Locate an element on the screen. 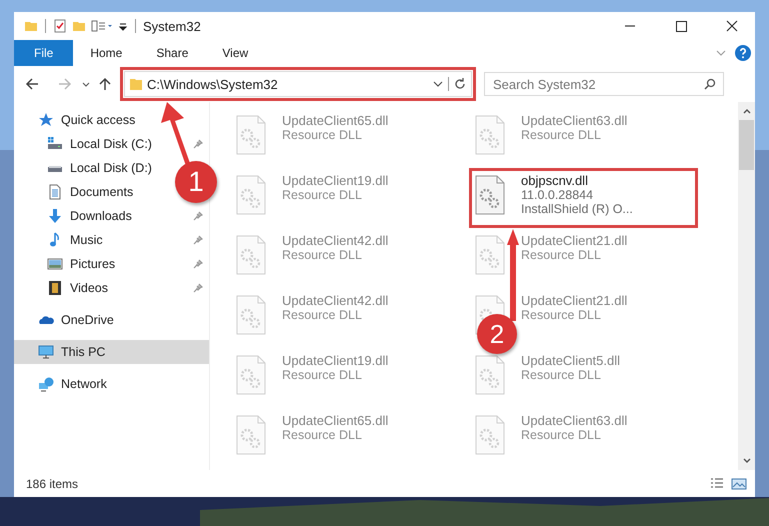 The image size is (769, 526). sidebar-item: Local Disk (D:) is located at coordinates (86, 168).